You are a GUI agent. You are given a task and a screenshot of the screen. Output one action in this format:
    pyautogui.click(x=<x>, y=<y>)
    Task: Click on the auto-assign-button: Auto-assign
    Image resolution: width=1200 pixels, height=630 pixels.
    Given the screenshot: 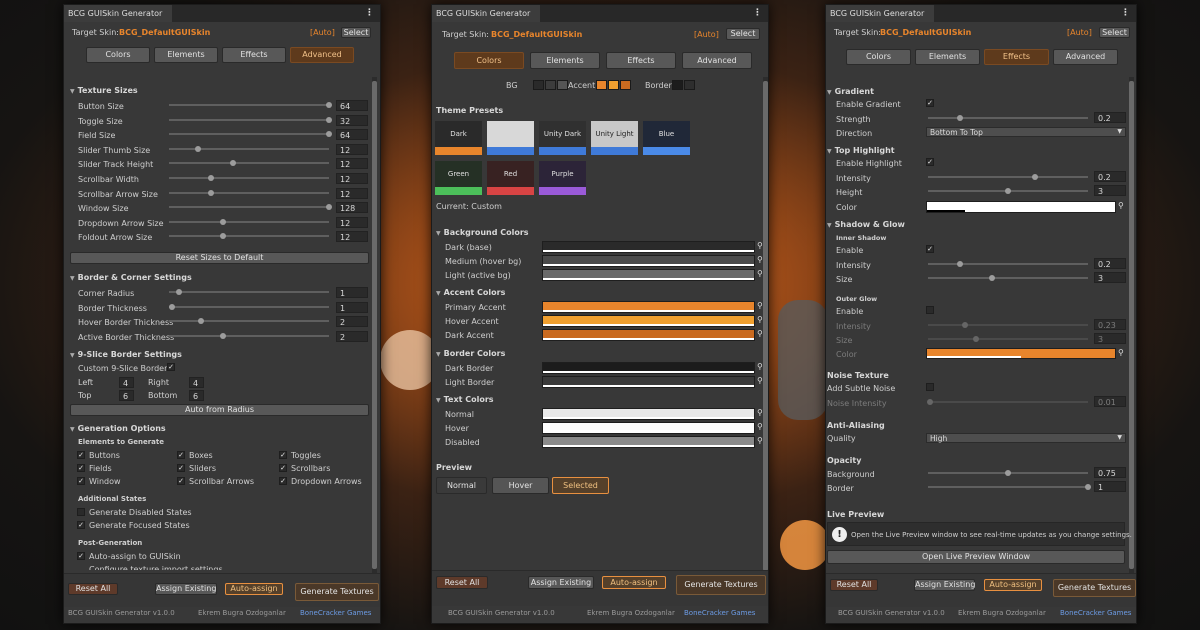 What is the action you would take?
    pyautogui.click(x=634, y=582)
    